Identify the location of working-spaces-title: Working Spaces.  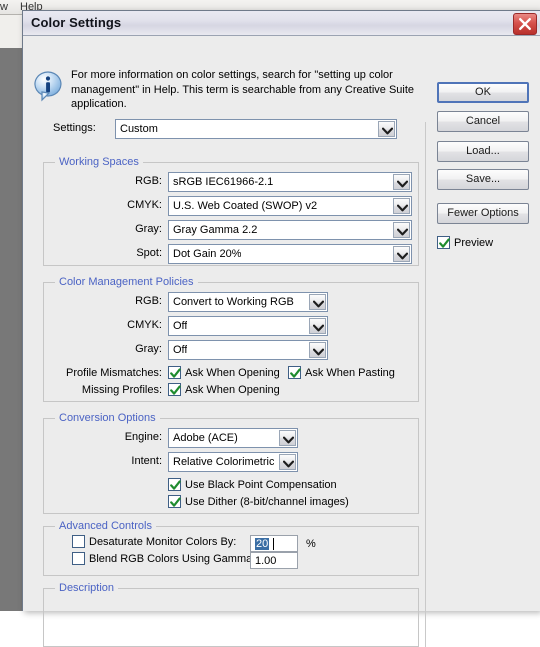
(99, 162).